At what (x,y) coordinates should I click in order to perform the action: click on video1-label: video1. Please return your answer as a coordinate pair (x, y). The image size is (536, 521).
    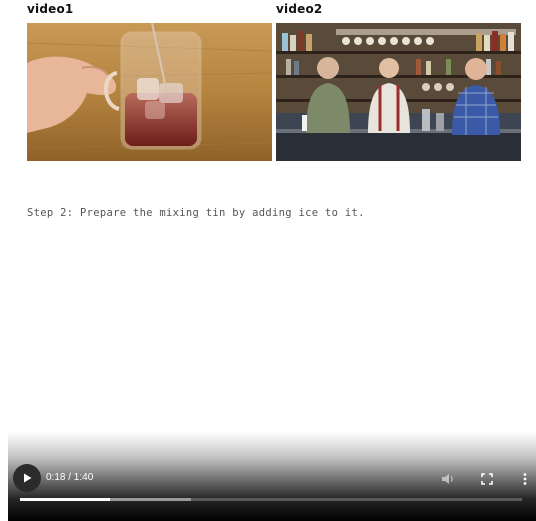
    Looking at the image, I should click on (50, 9).